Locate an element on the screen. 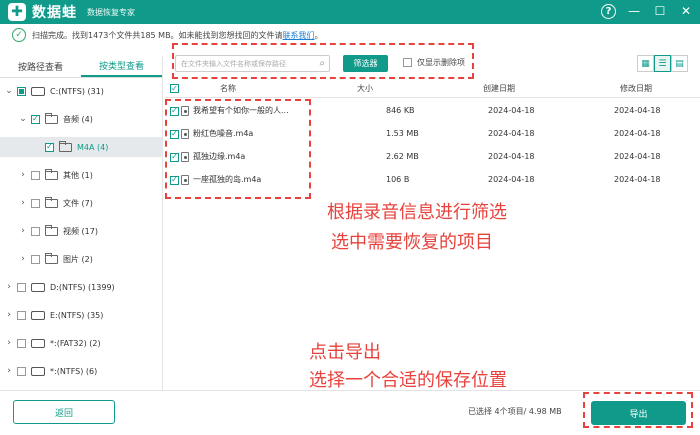 Image resolution: width=700 pixels, height=435 pixels. file-size: 106 B is located at coordinates (398, 179).